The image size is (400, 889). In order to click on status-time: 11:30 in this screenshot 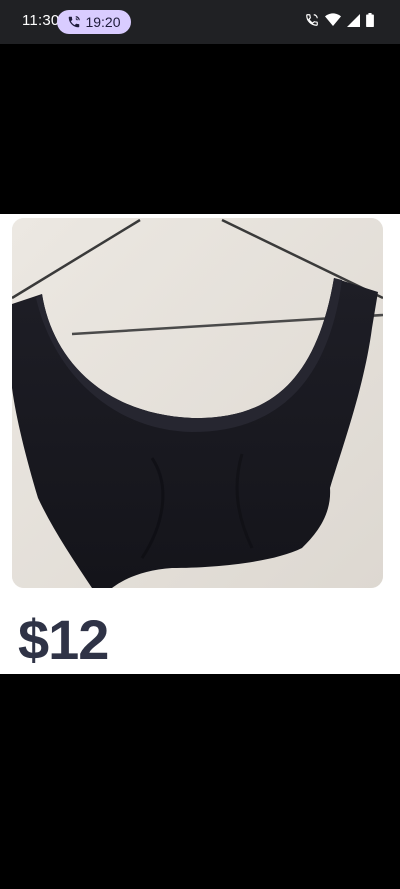, I will do `click(41, 20)`.